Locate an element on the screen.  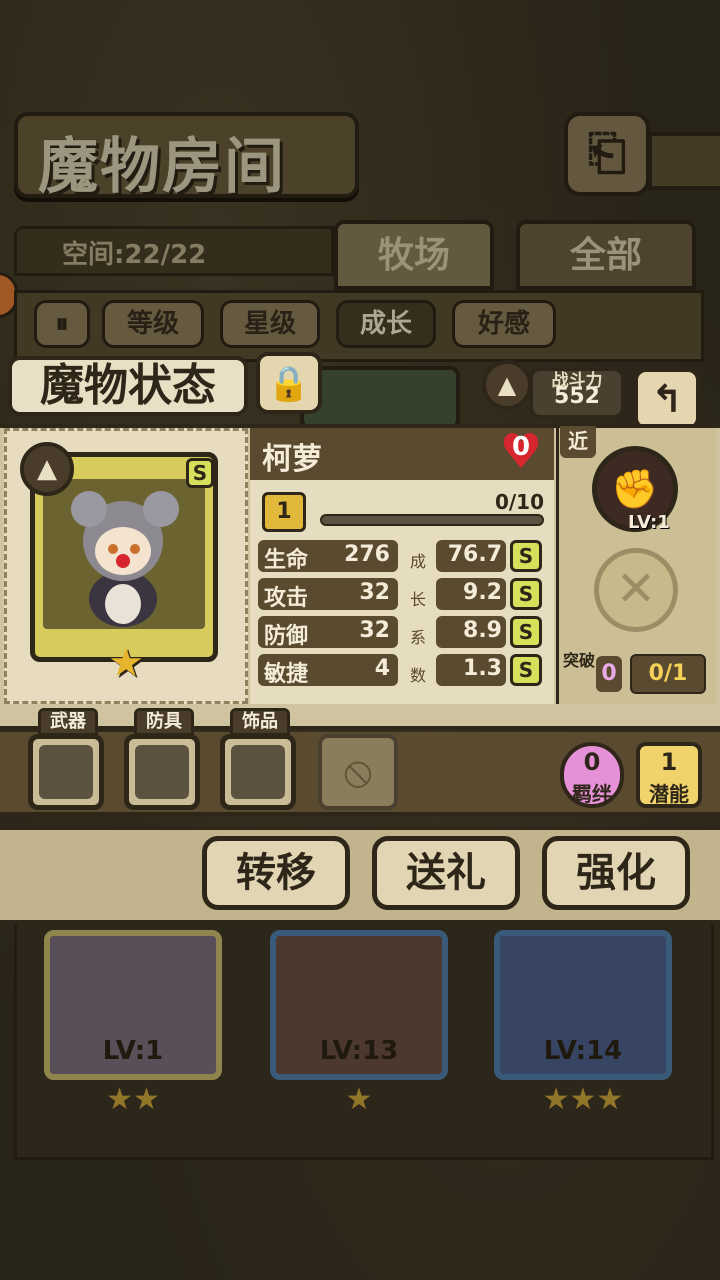
breakthrough-count: 0 is located at coordinates (609, 674).